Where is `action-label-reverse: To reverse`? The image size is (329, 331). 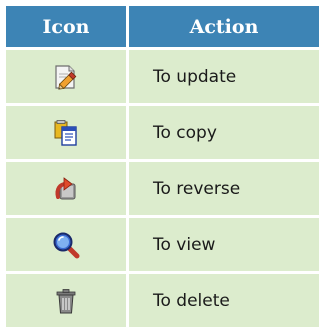 action-label-reverse: To reverse is located at coordinates (224, 188).